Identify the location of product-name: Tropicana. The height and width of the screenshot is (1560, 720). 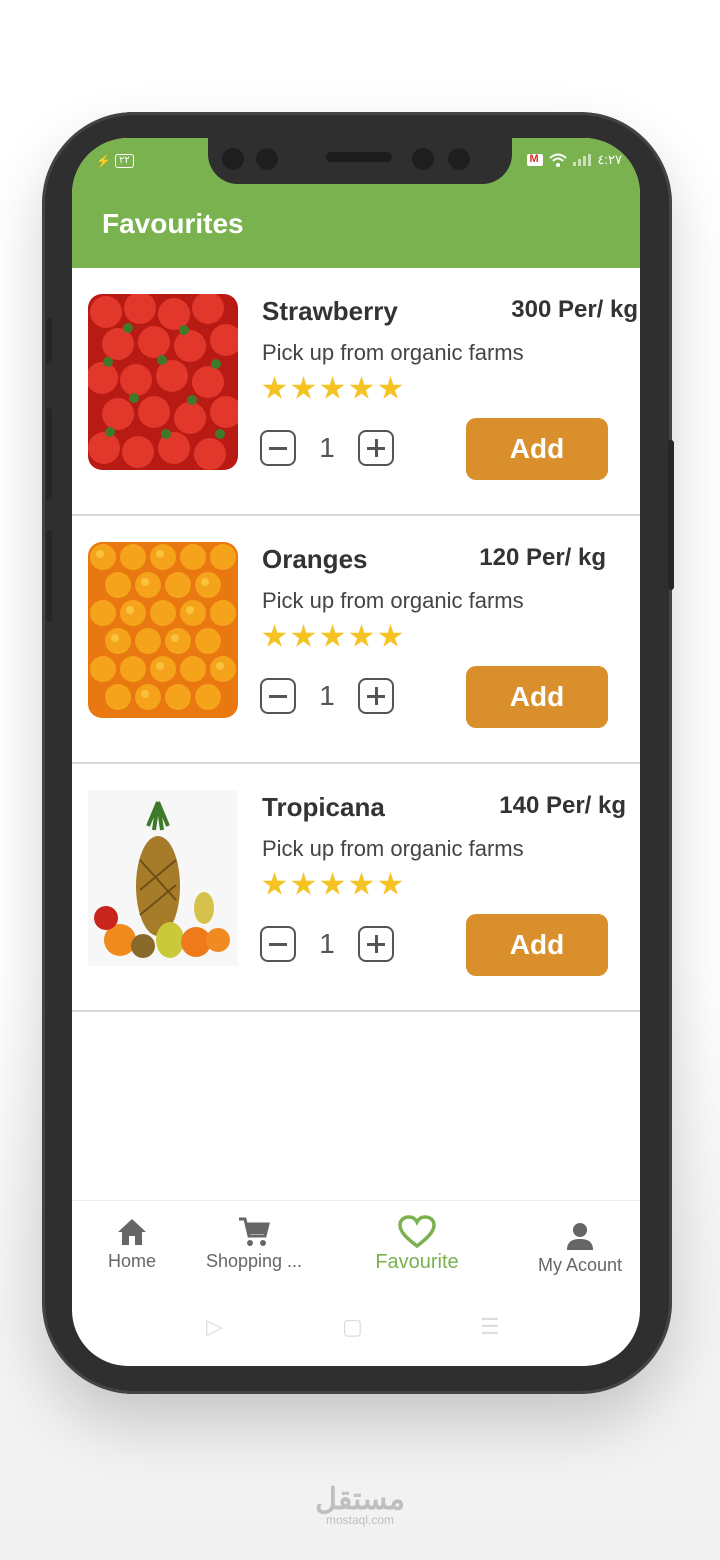
(323, 807).